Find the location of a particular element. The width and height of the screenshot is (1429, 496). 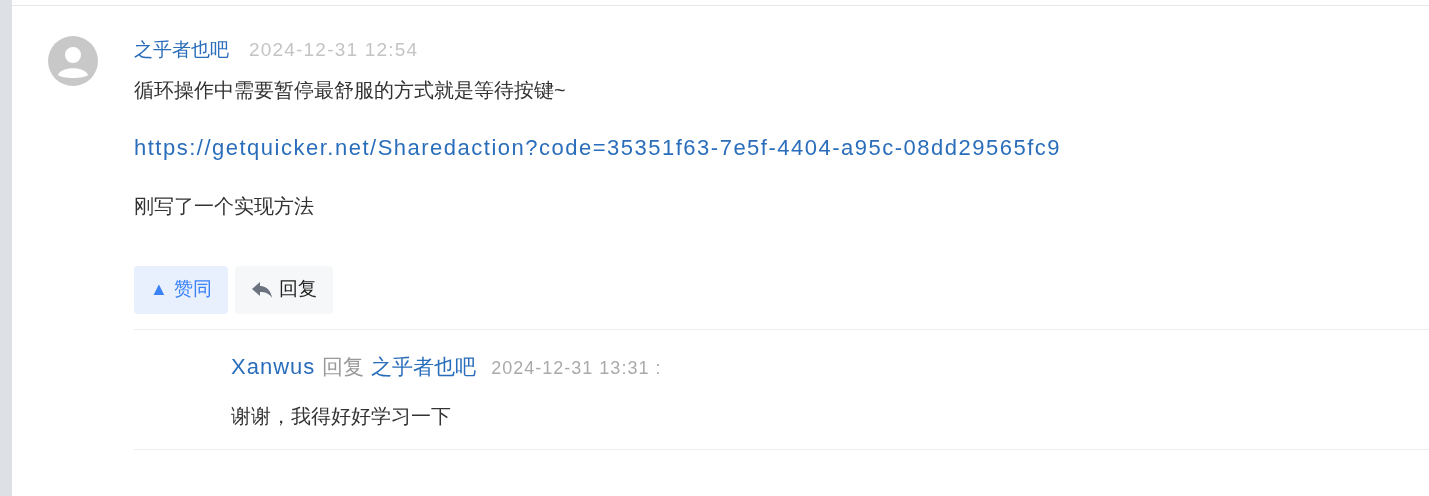

reply-button: 回复 is located at coordinates (283, 289).